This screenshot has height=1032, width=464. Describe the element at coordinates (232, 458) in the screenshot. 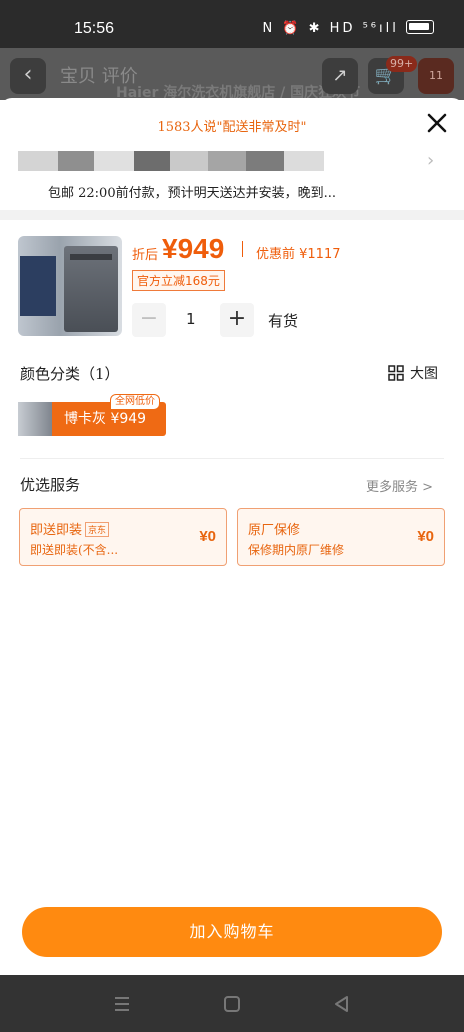

I see `divider` at that location.